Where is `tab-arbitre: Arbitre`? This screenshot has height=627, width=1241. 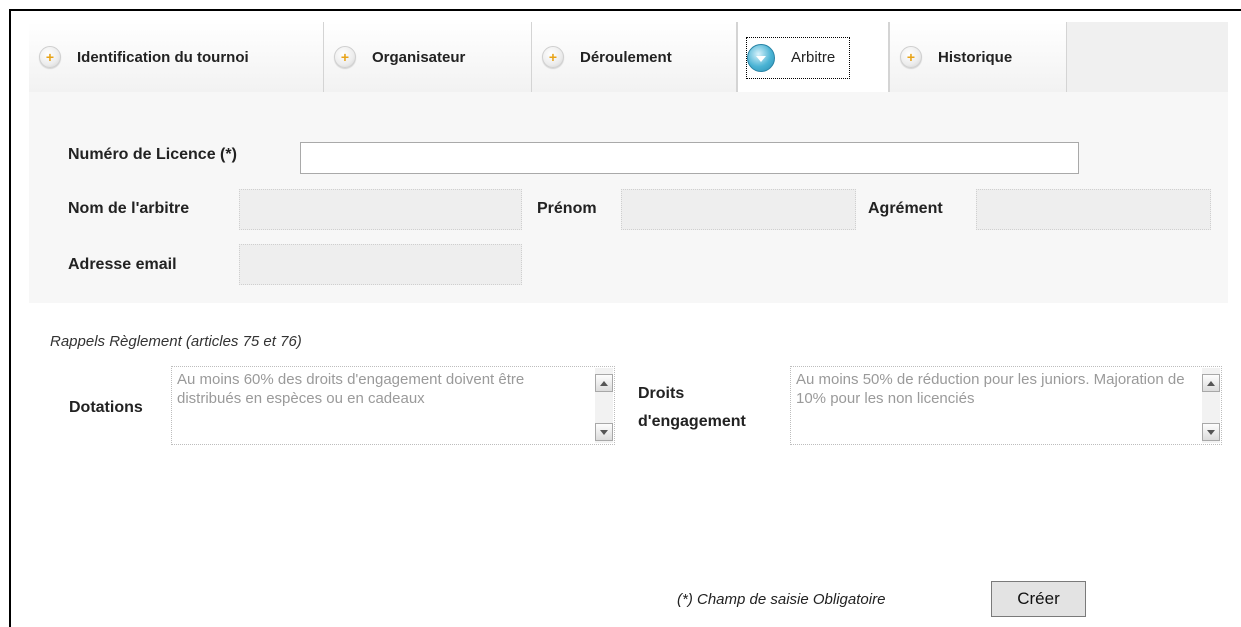 tab-arbitre: Arbitre is located at coordinates (813, 57).